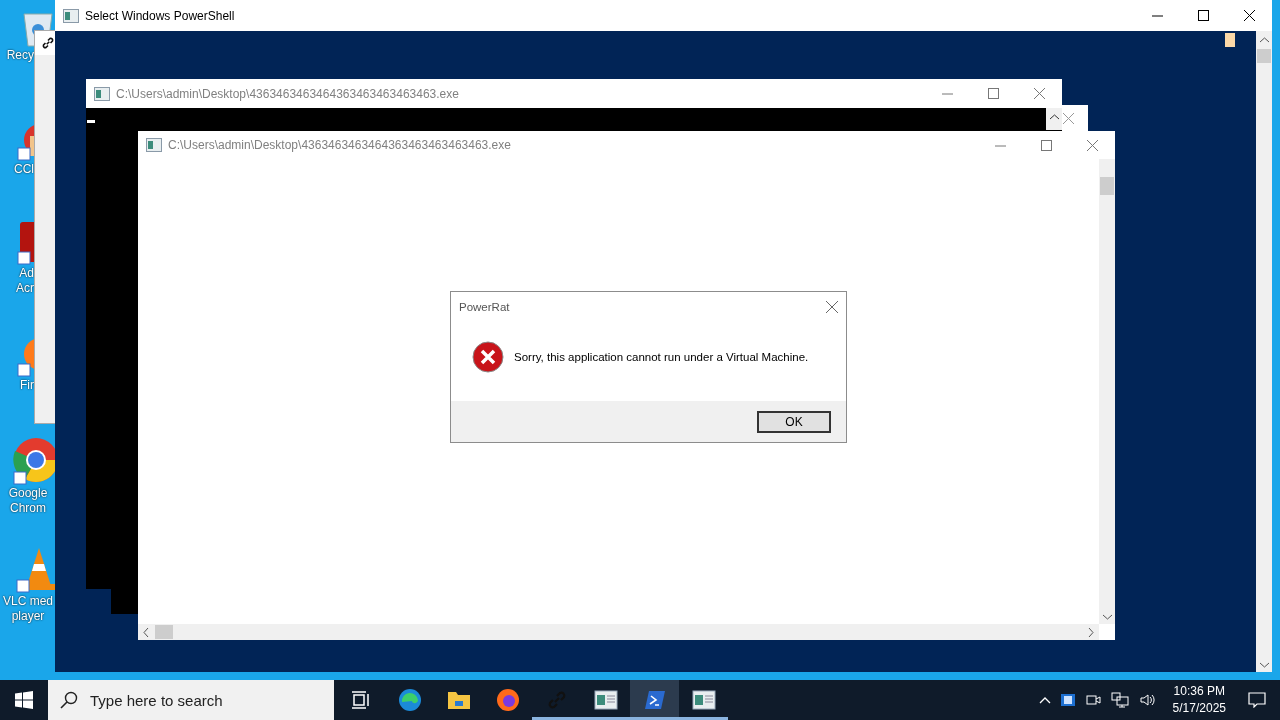 This screenshot has width=1280, height=720. Describe the element at coordinates (1091, 632) in the screenshot. I see `scroll-right-icon` at that location.